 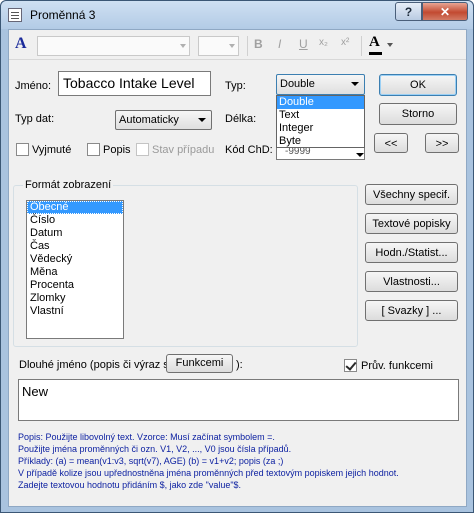 What do you see at coordinates (218, 46) in the screenshot?
I see `font-size-combo` at bounding box center [218, 46].